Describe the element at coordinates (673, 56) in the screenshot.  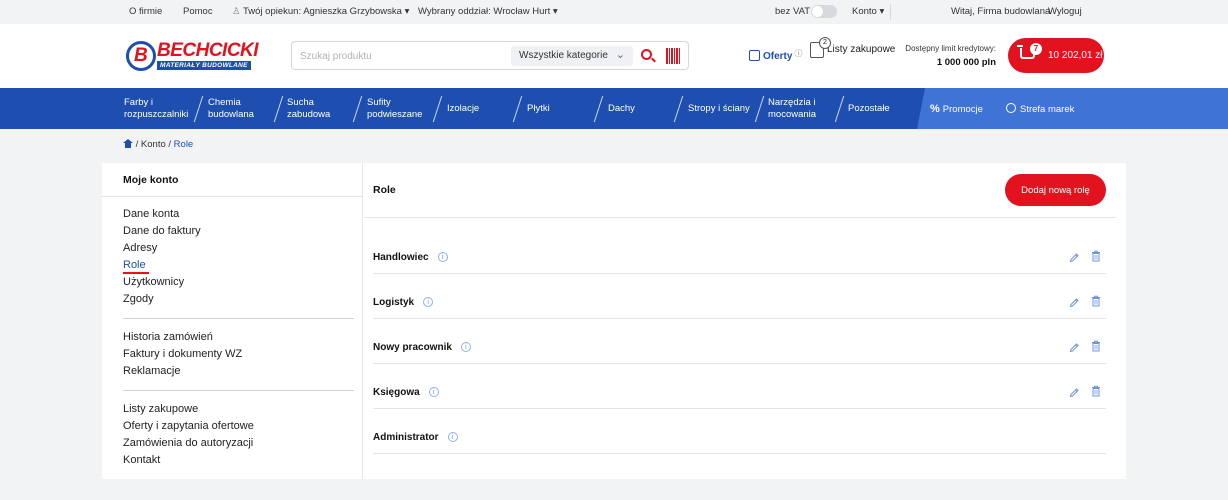
I see `barcode-icon` at that location.